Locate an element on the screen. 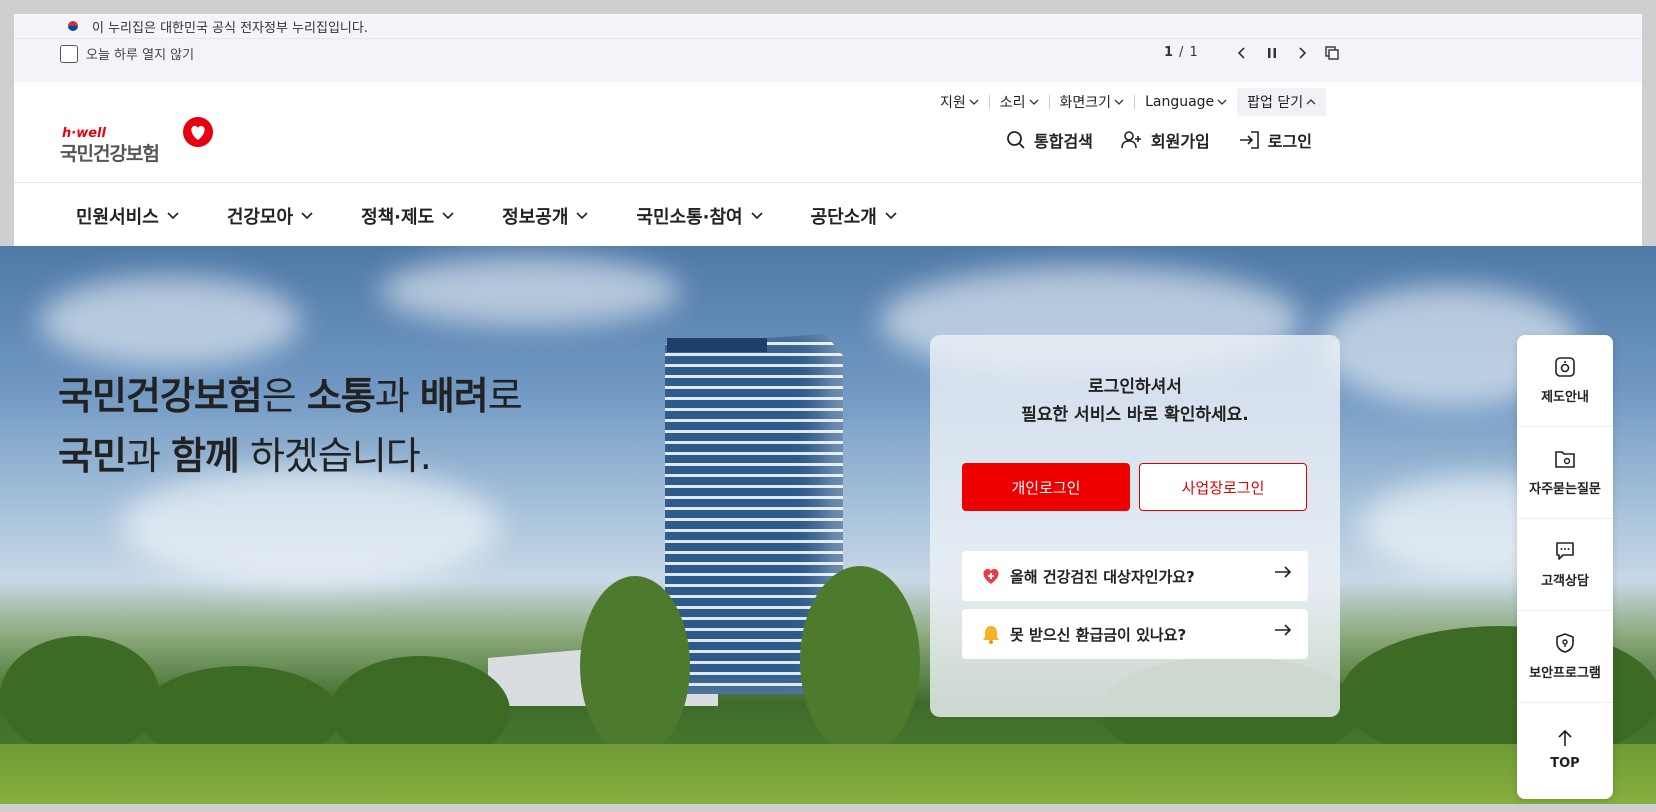 The image size is (1656, 812). hero-line-2: 국민과 함께 하겠습니다. is located at coordinates (290, 456).